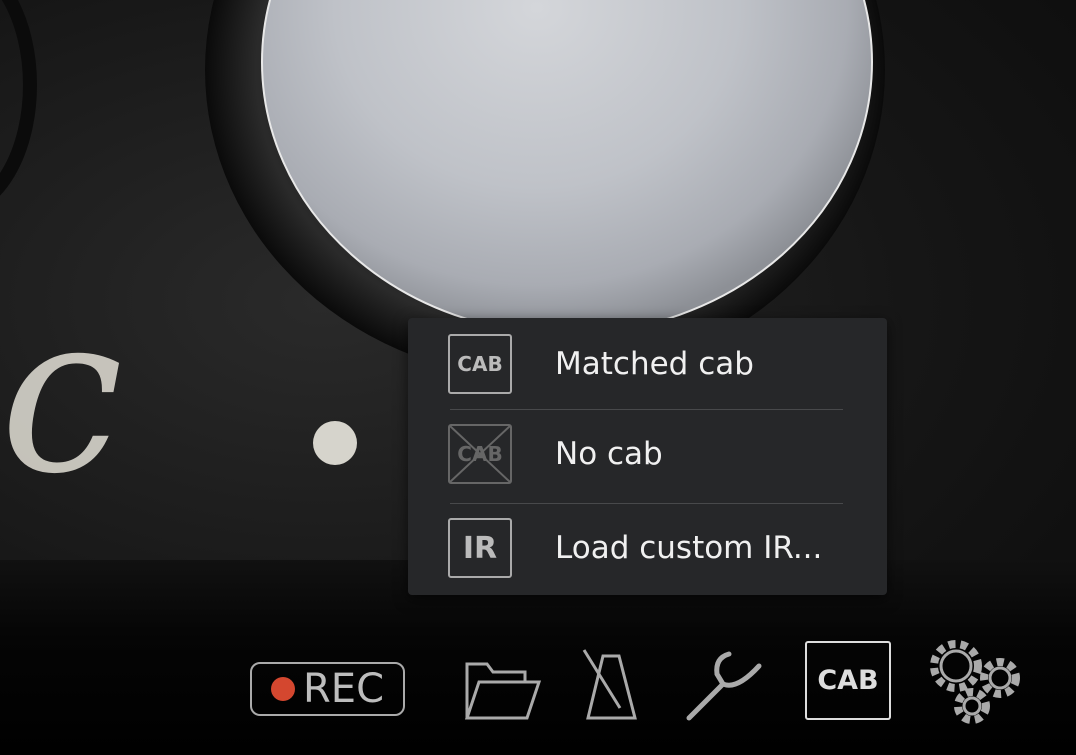 The image size is (1076, 755). I want to click on menu-item-no-cab: CAB No cab, so click(648, 454).